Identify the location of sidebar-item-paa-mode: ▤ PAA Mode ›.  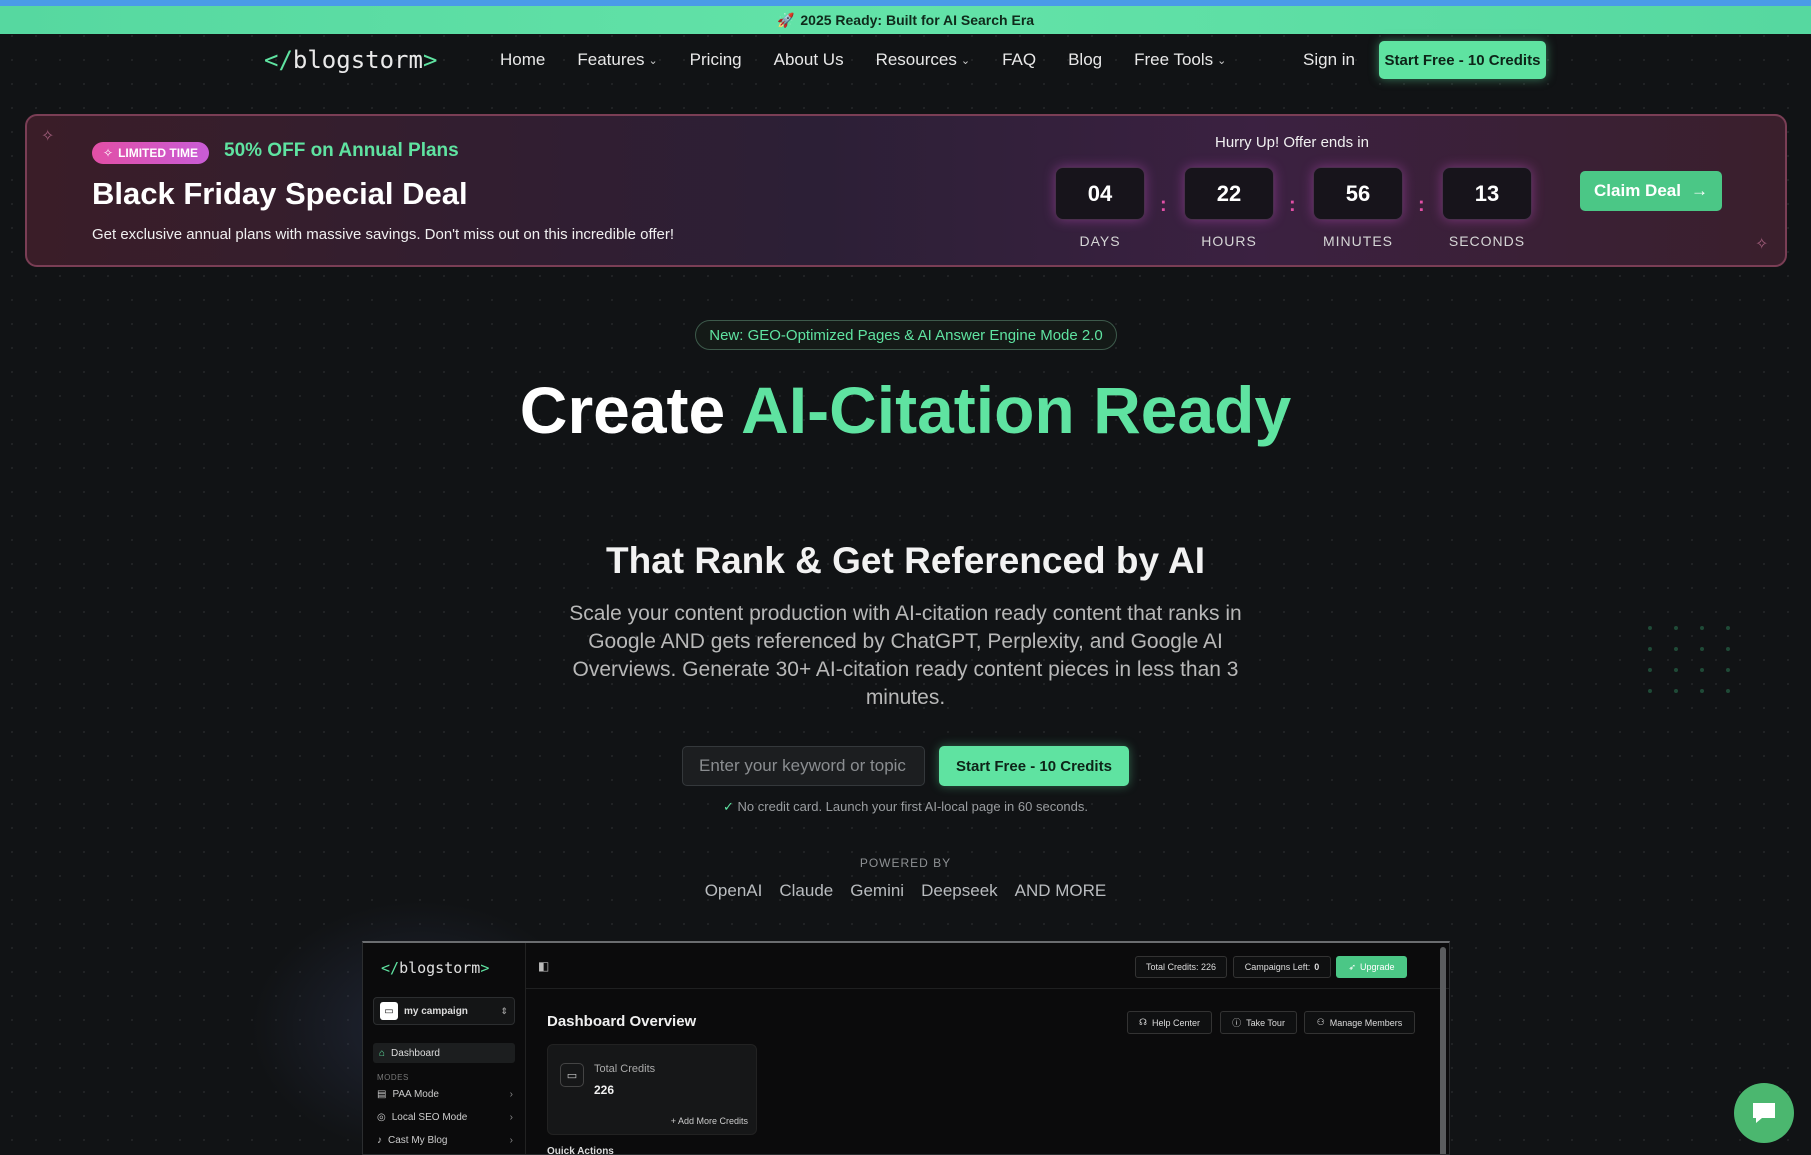
(445, 1094).